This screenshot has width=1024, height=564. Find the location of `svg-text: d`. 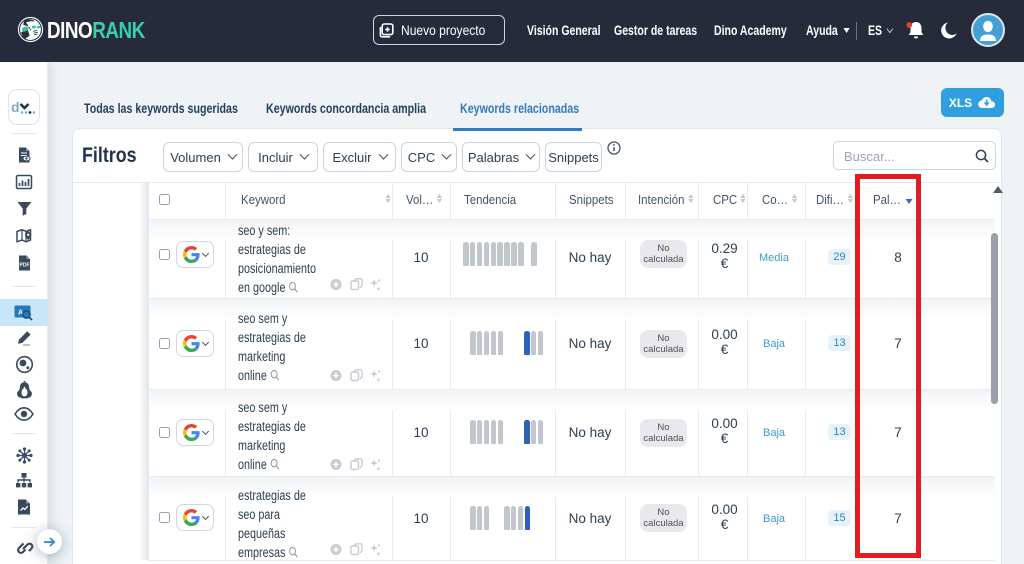

svg-text: d is located at coordinates (15, 107).